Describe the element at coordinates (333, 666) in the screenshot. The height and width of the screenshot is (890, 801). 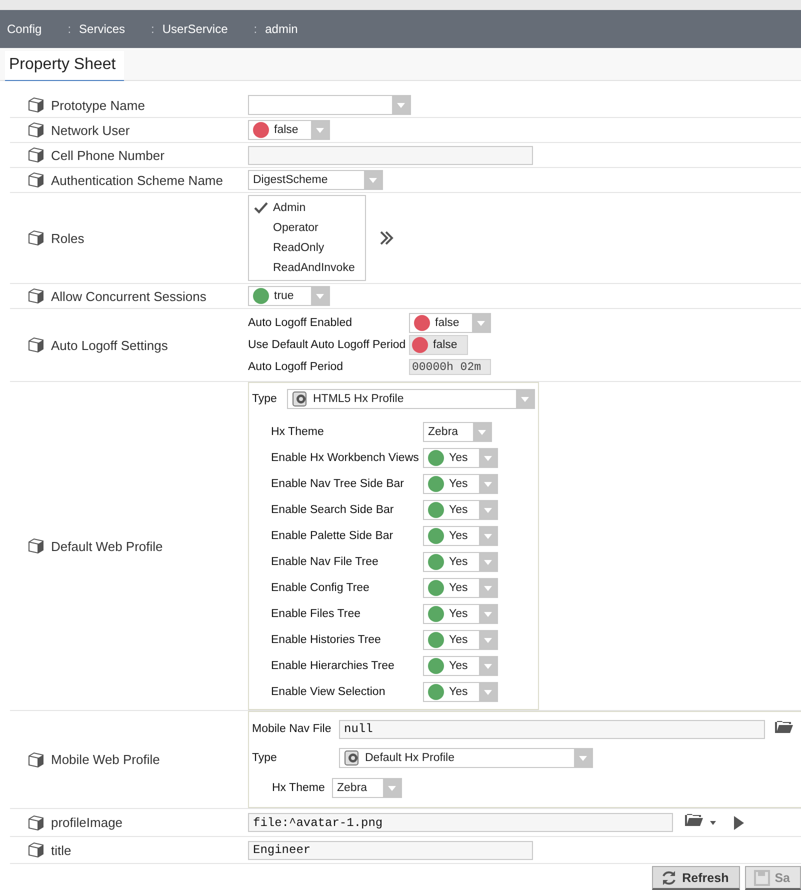
I see `field-label: Enable Hierarchies Tree` at that location.